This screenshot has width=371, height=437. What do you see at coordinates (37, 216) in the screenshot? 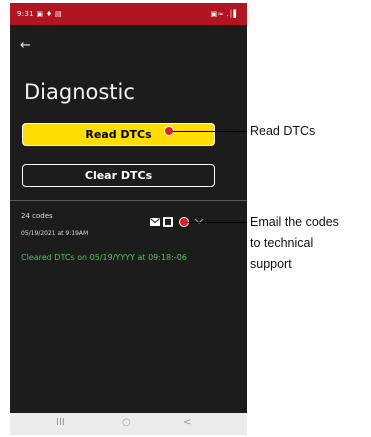
I see `code-count: 24 codes` at bounding box center [37, 216].